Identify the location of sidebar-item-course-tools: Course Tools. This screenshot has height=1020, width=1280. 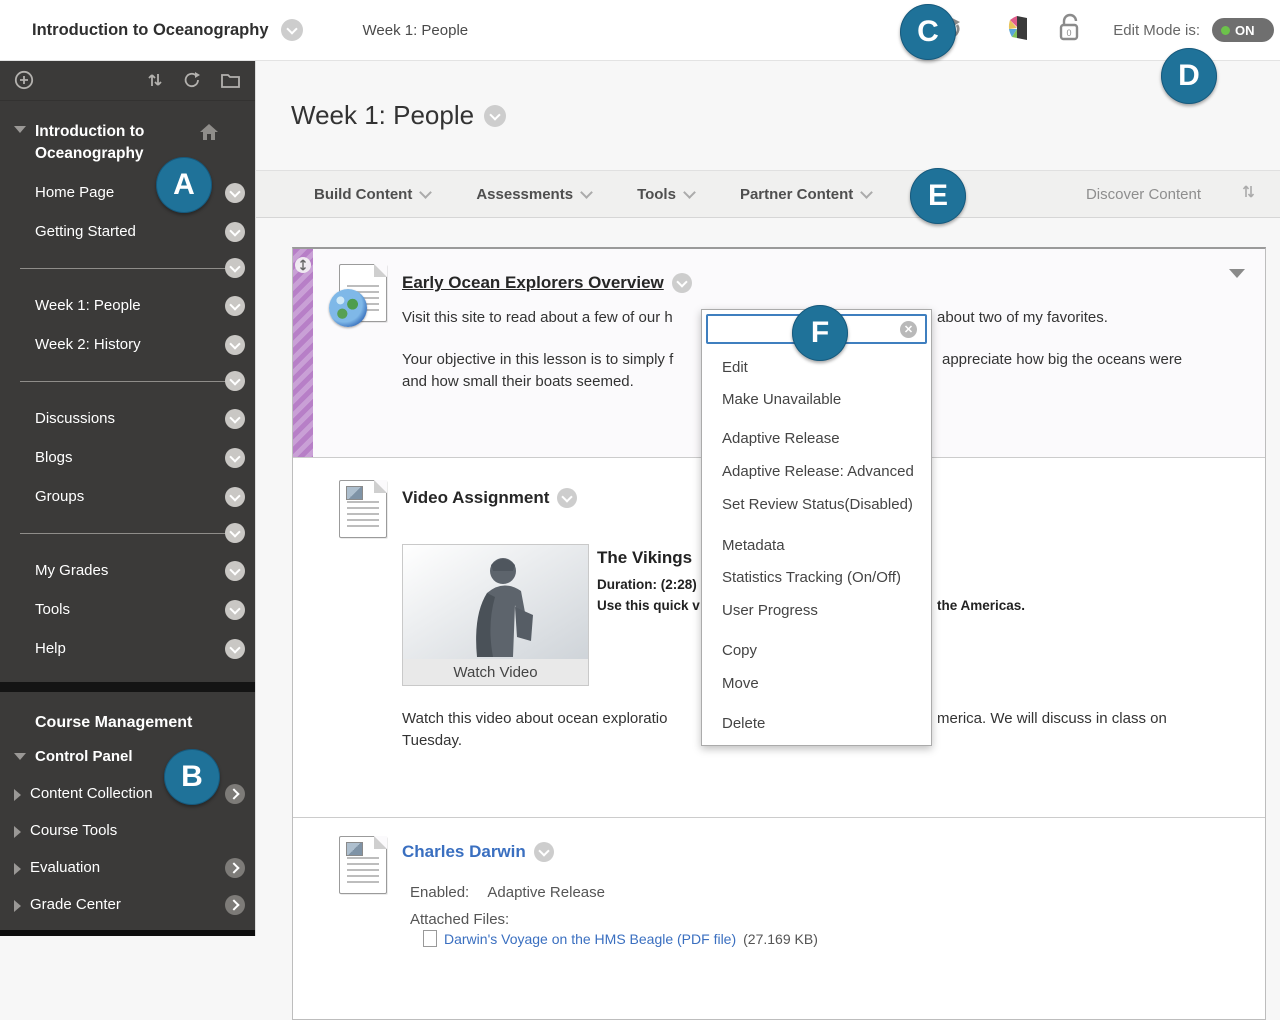
(127, 830).